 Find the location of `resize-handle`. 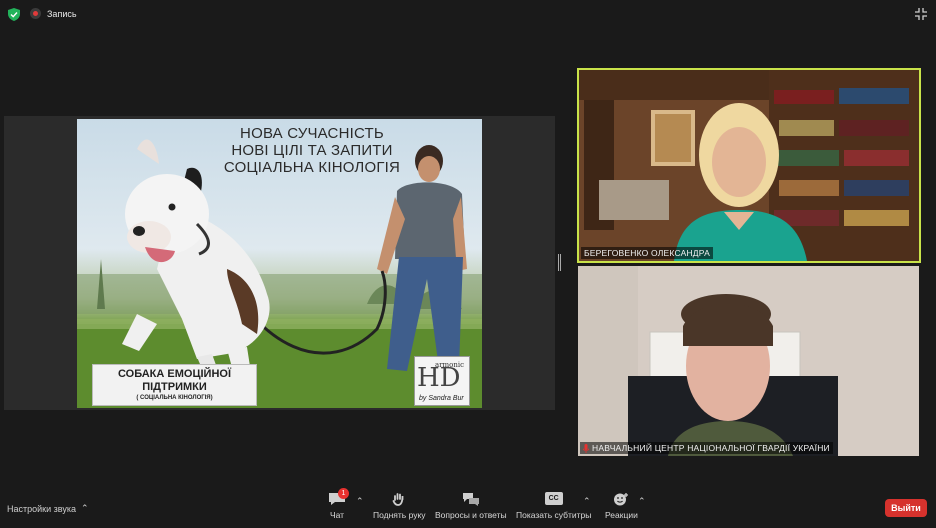

resize-handle is located at coordinates (559, 262).